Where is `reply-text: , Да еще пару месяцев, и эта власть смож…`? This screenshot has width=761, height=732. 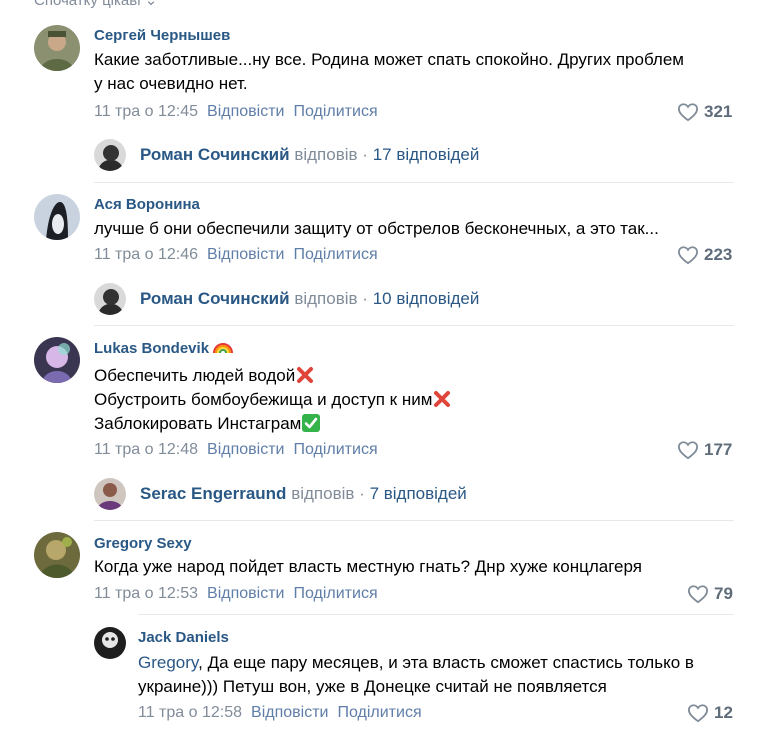
reply-text: , Да еще пару месяцев, и эта власть смож… is located at coordinates (446, 662).